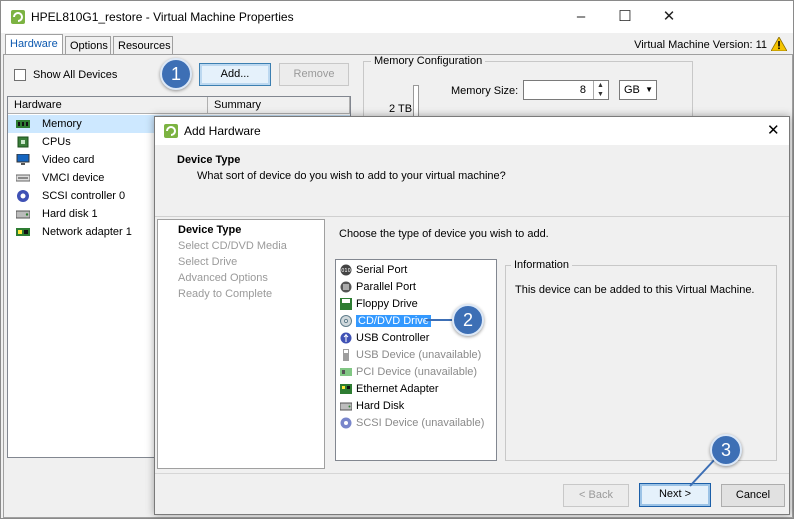 Image resolution: width=794 pixels, height=519 pixels. I want to click on chevron-down-icon: ▼, so click(649, 89).